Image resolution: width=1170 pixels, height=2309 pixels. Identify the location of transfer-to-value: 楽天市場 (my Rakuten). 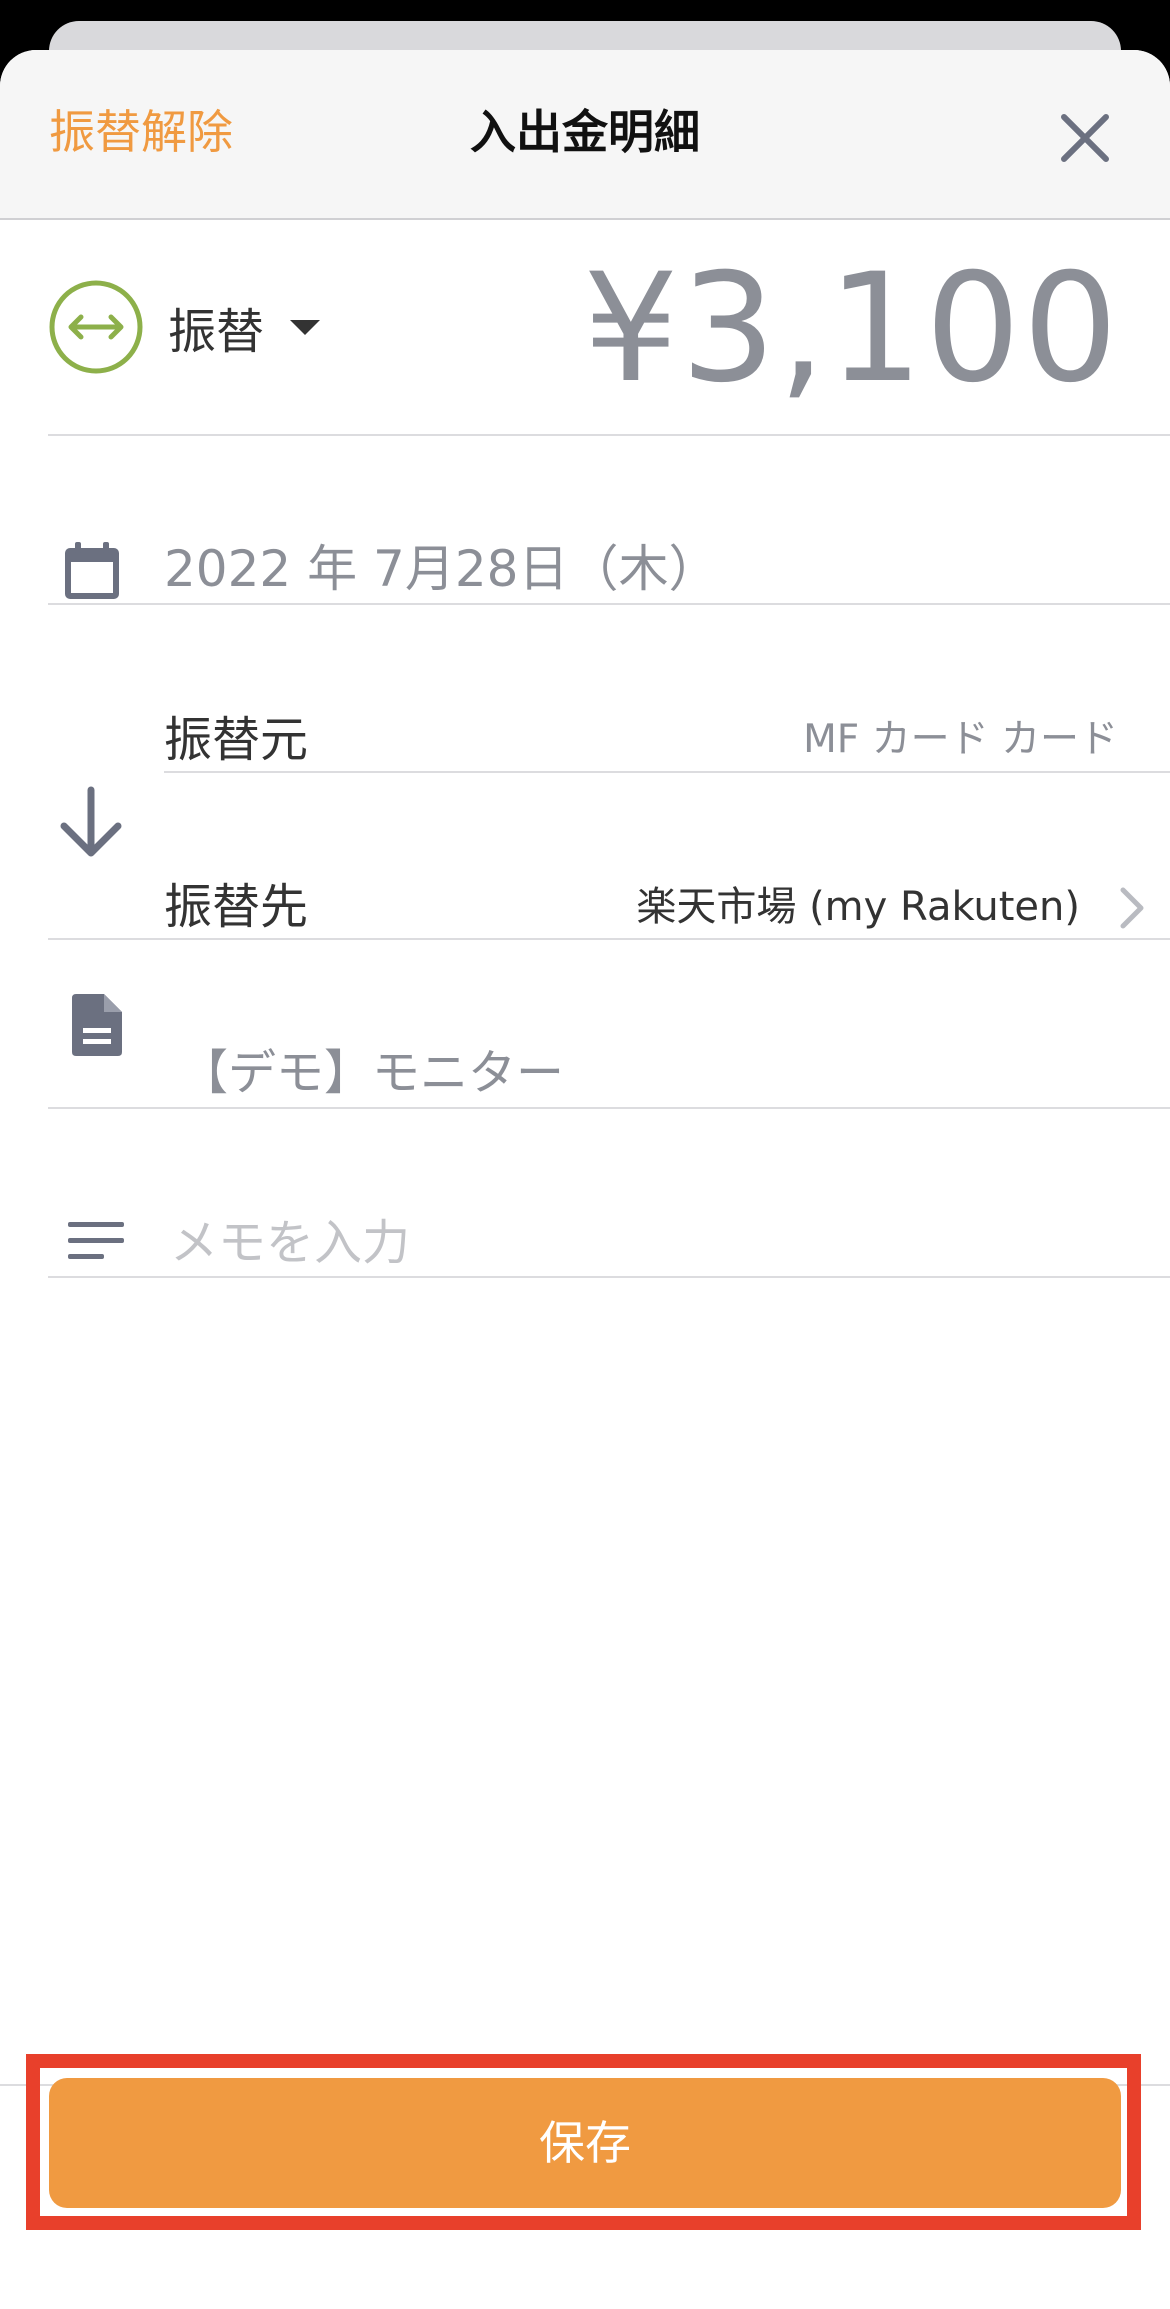
(858, 907).